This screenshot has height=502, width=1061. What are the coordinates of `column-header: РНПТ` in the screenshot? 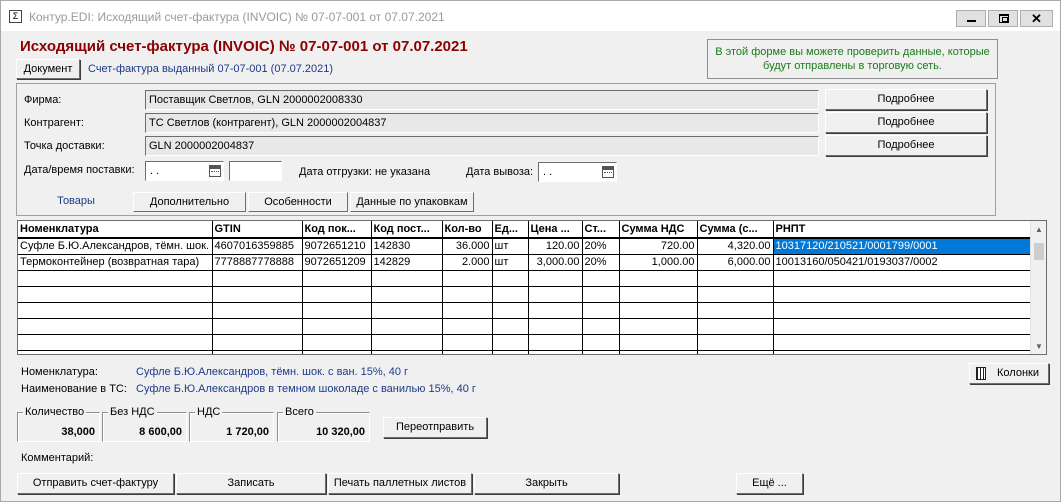 It's located at (902, 230).